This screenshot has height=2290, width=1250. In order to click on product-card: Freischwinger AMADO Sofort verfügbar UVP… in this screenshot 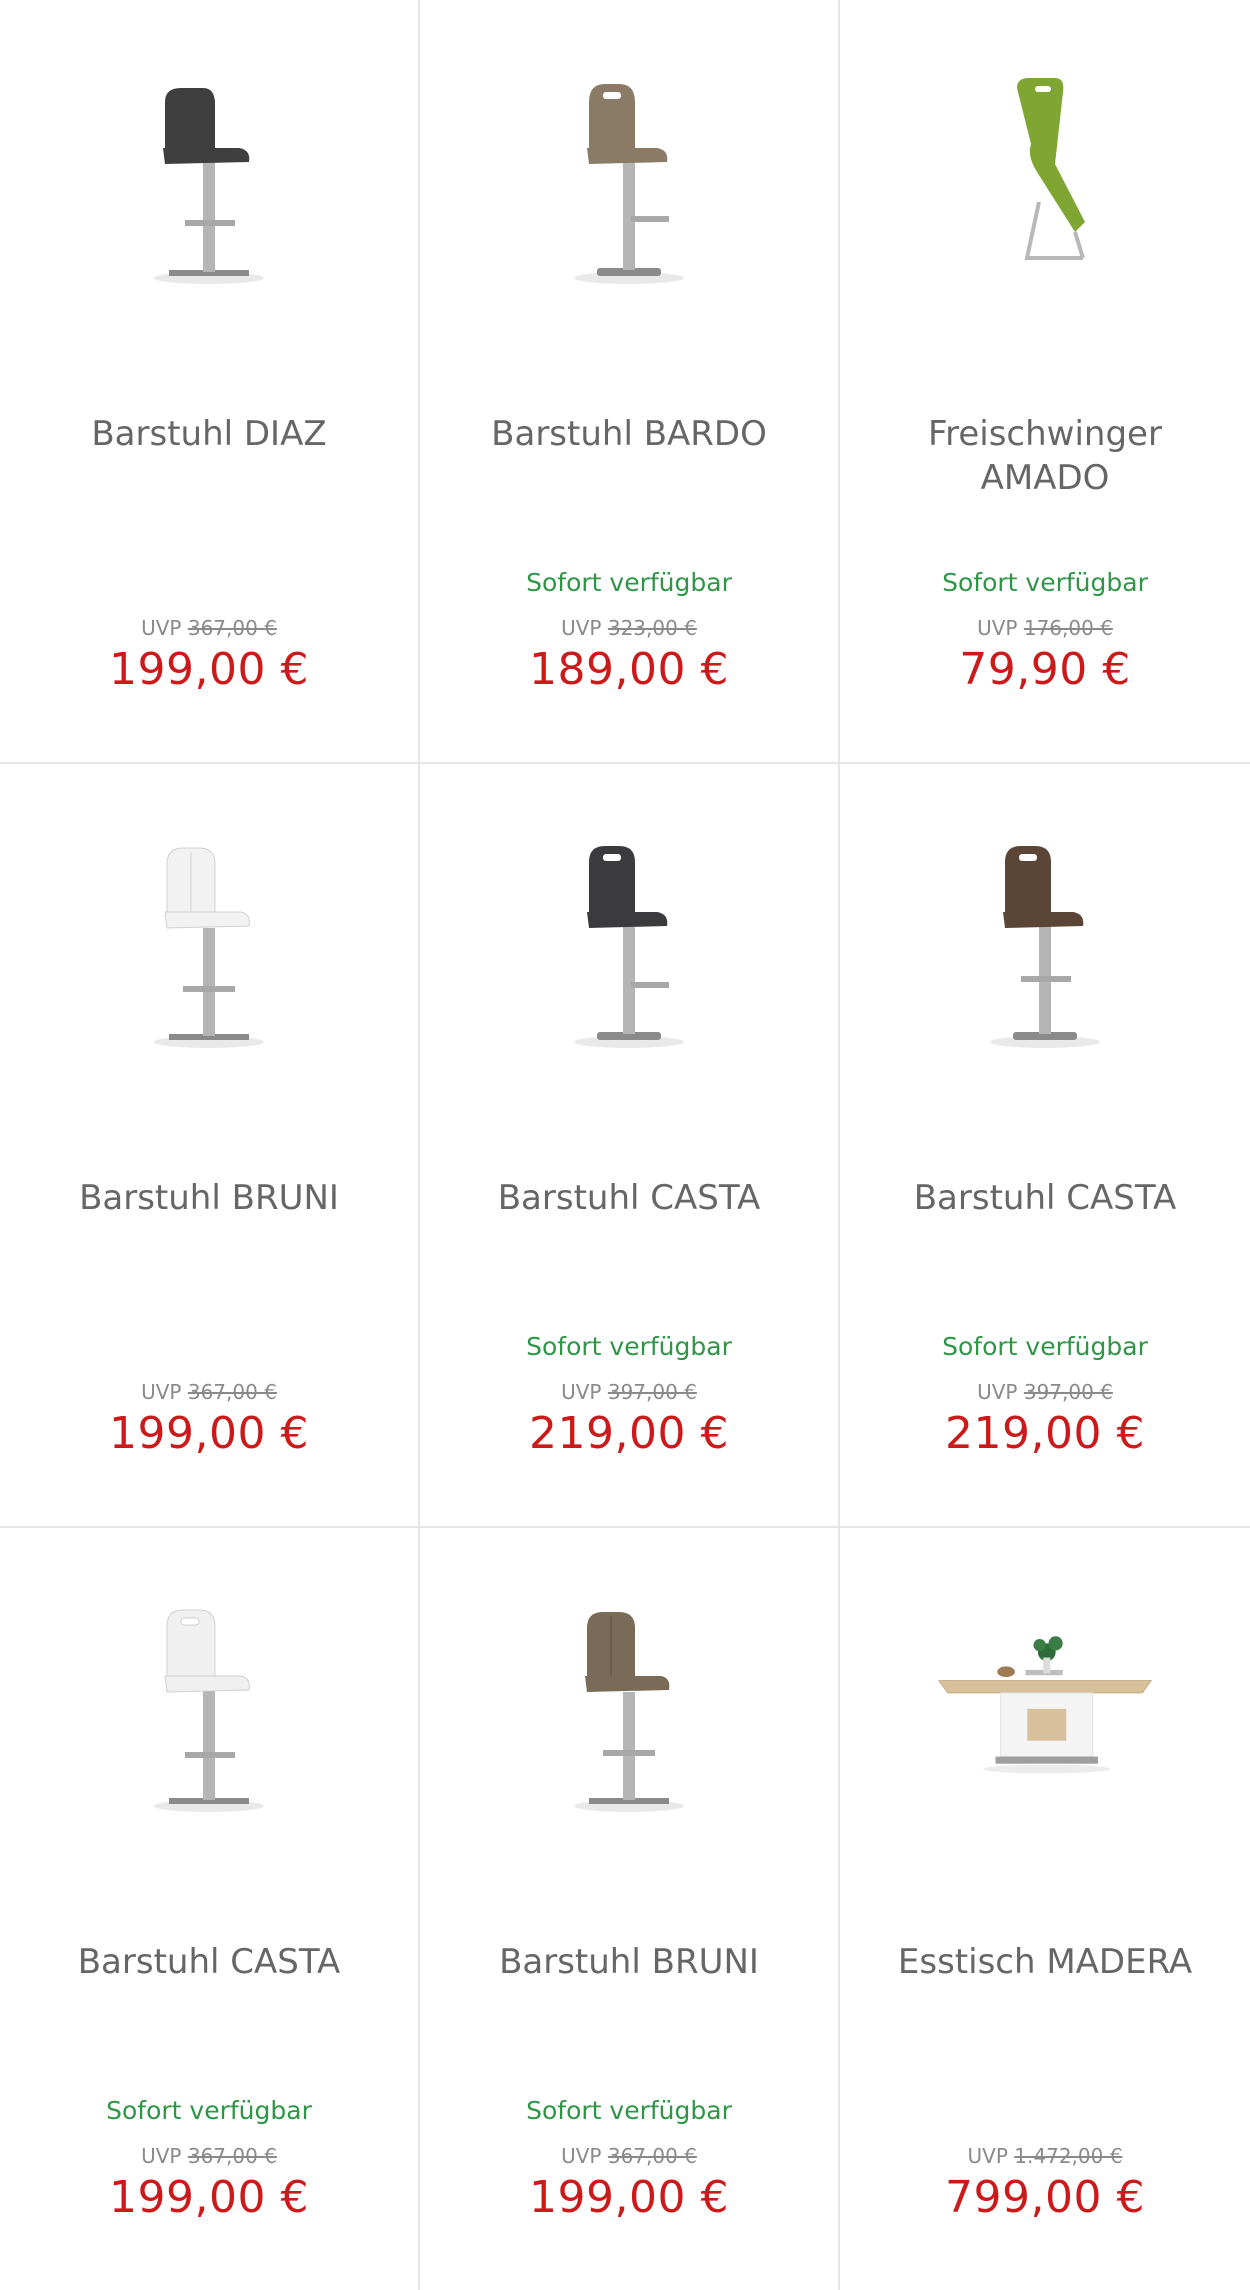, I will do `click(1045, 381)`.